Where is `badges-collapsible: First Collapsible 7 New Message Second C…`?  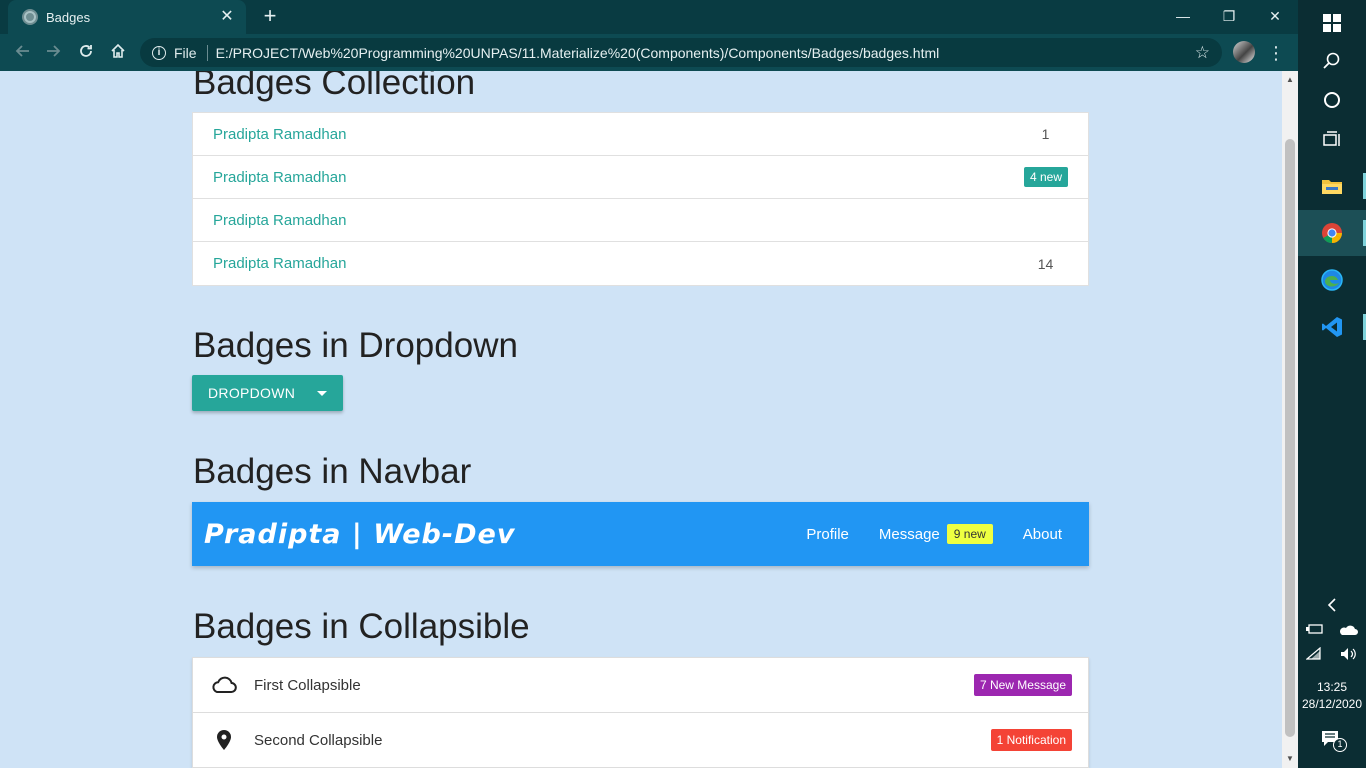
badges-collapsible: First Collapsible 7 New Message Second C… is located at coordinates (640, 712).